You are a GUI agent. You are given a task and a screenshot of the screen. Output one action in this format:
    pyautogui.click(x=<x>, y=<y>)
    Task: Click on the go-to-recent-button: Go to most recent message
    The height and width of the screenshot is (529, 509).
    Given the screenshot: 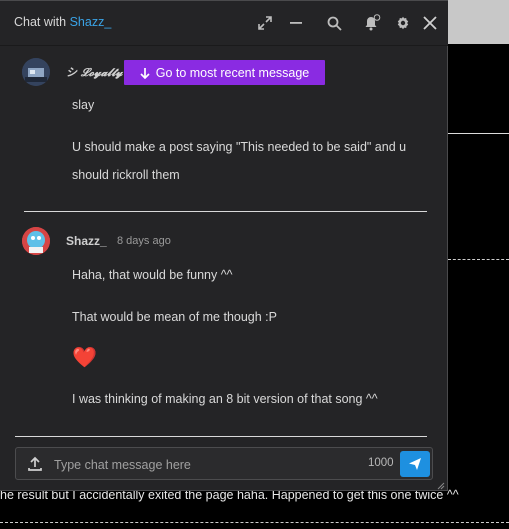 What is the action you would take?
    pyautogui.click(x=224, y=72)
    